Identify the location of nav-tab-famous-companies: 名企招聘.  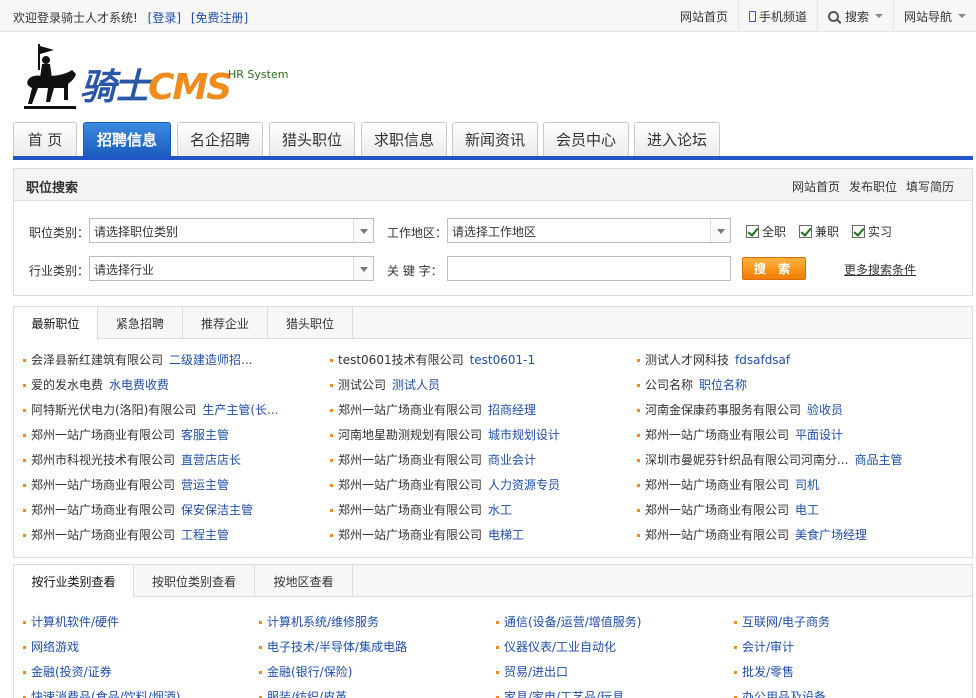
(220, 139).